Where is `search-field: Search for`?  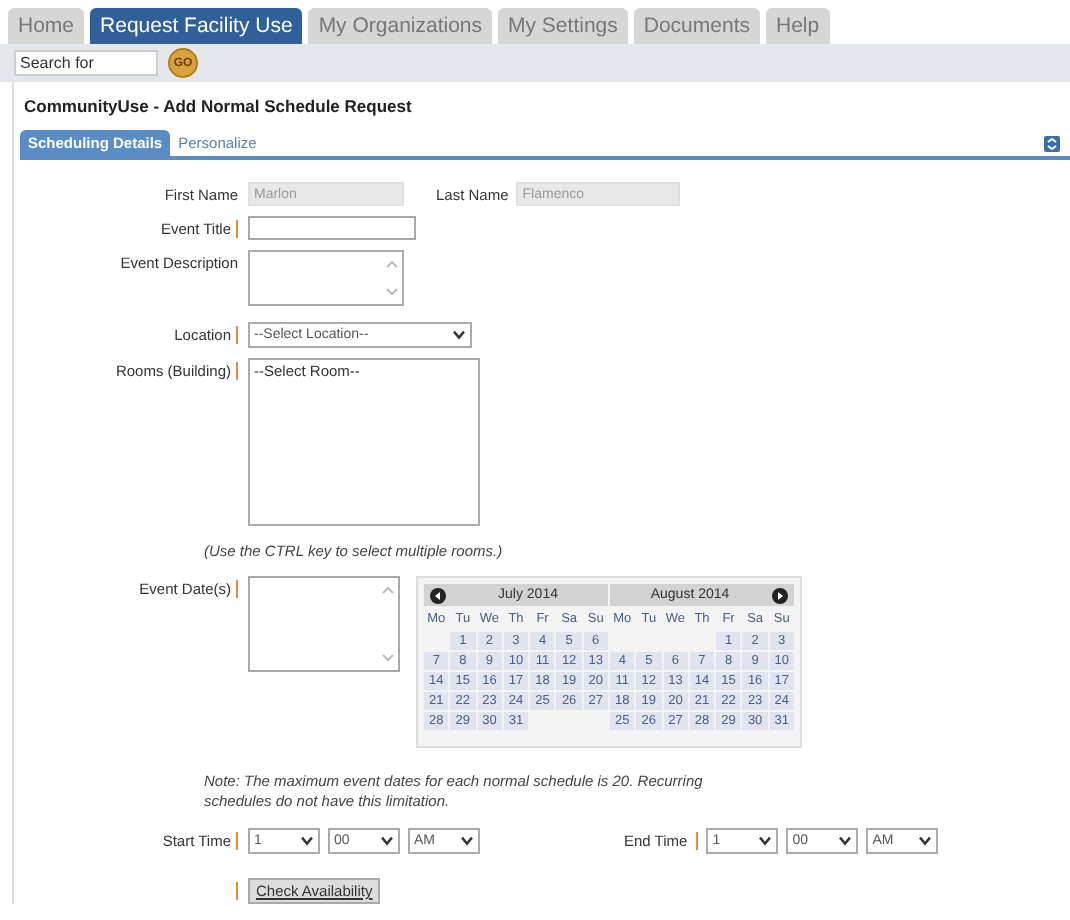 search-field: Search for is located at coordinates (86, 63).